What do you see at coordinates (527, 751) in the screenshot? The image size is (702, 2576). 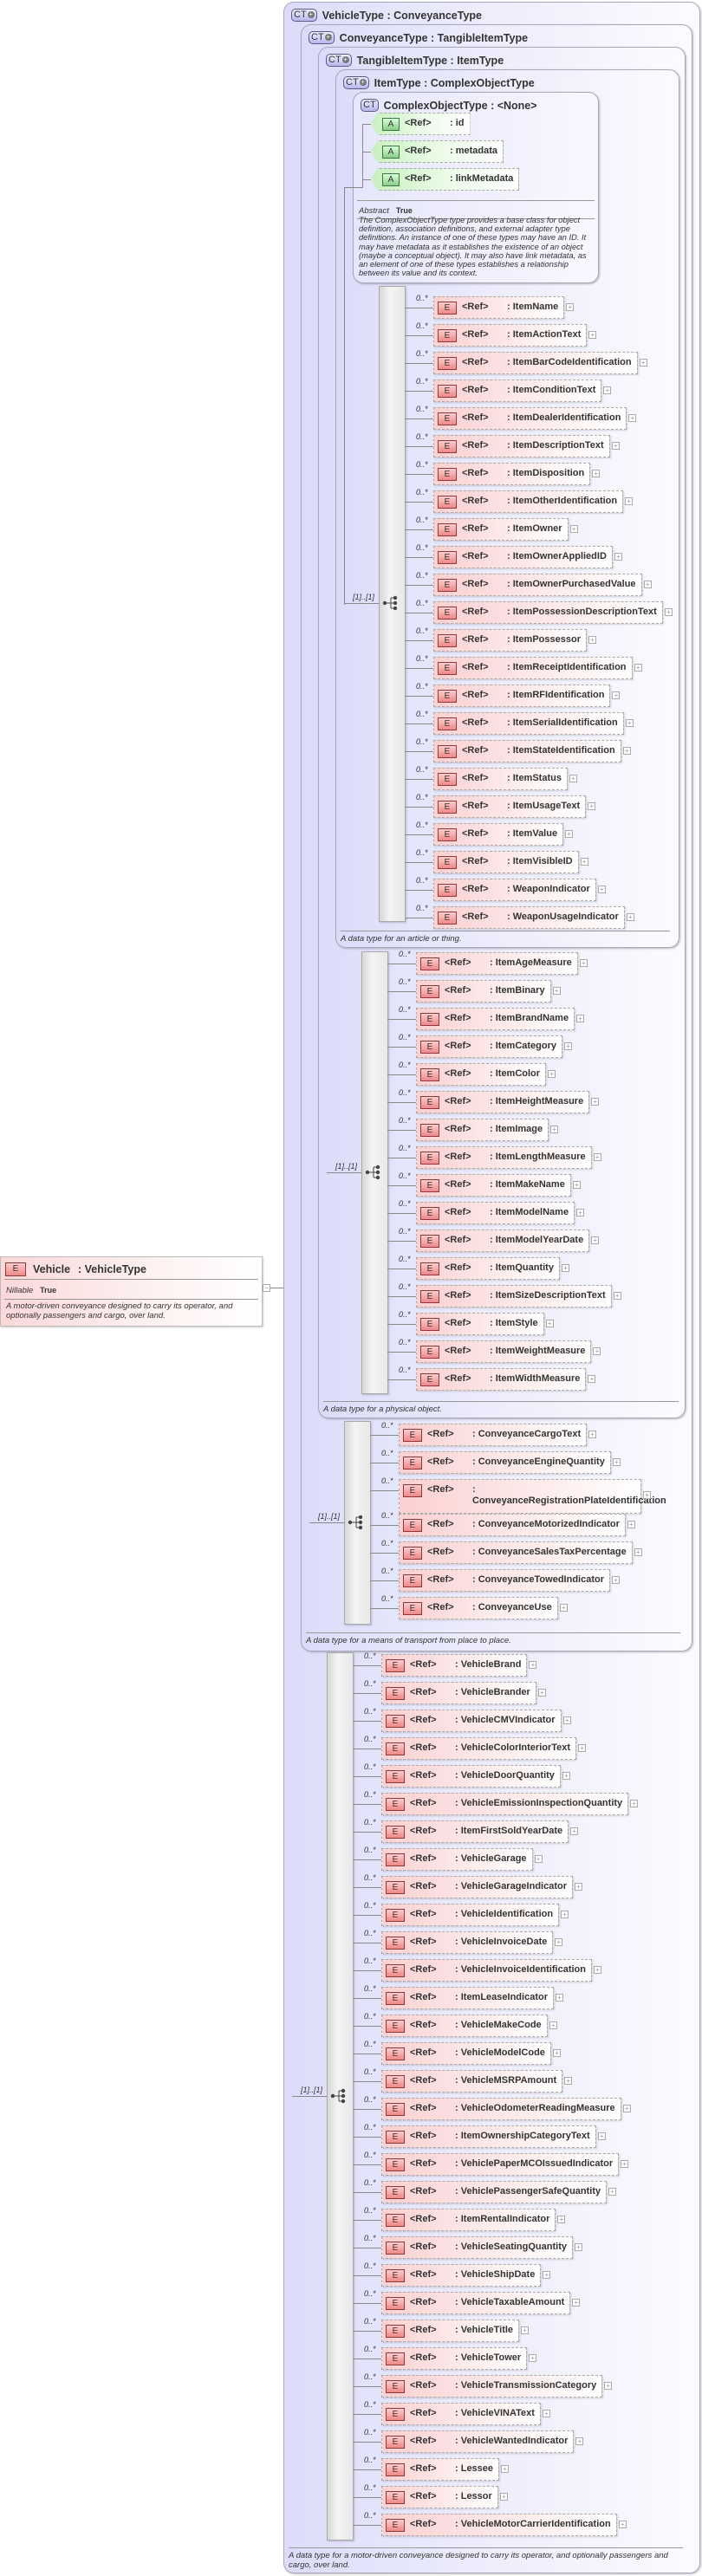 I see `element-item-state-identification: E <Ref>: ItemStateIdentification` at bounding box center [527, 751].